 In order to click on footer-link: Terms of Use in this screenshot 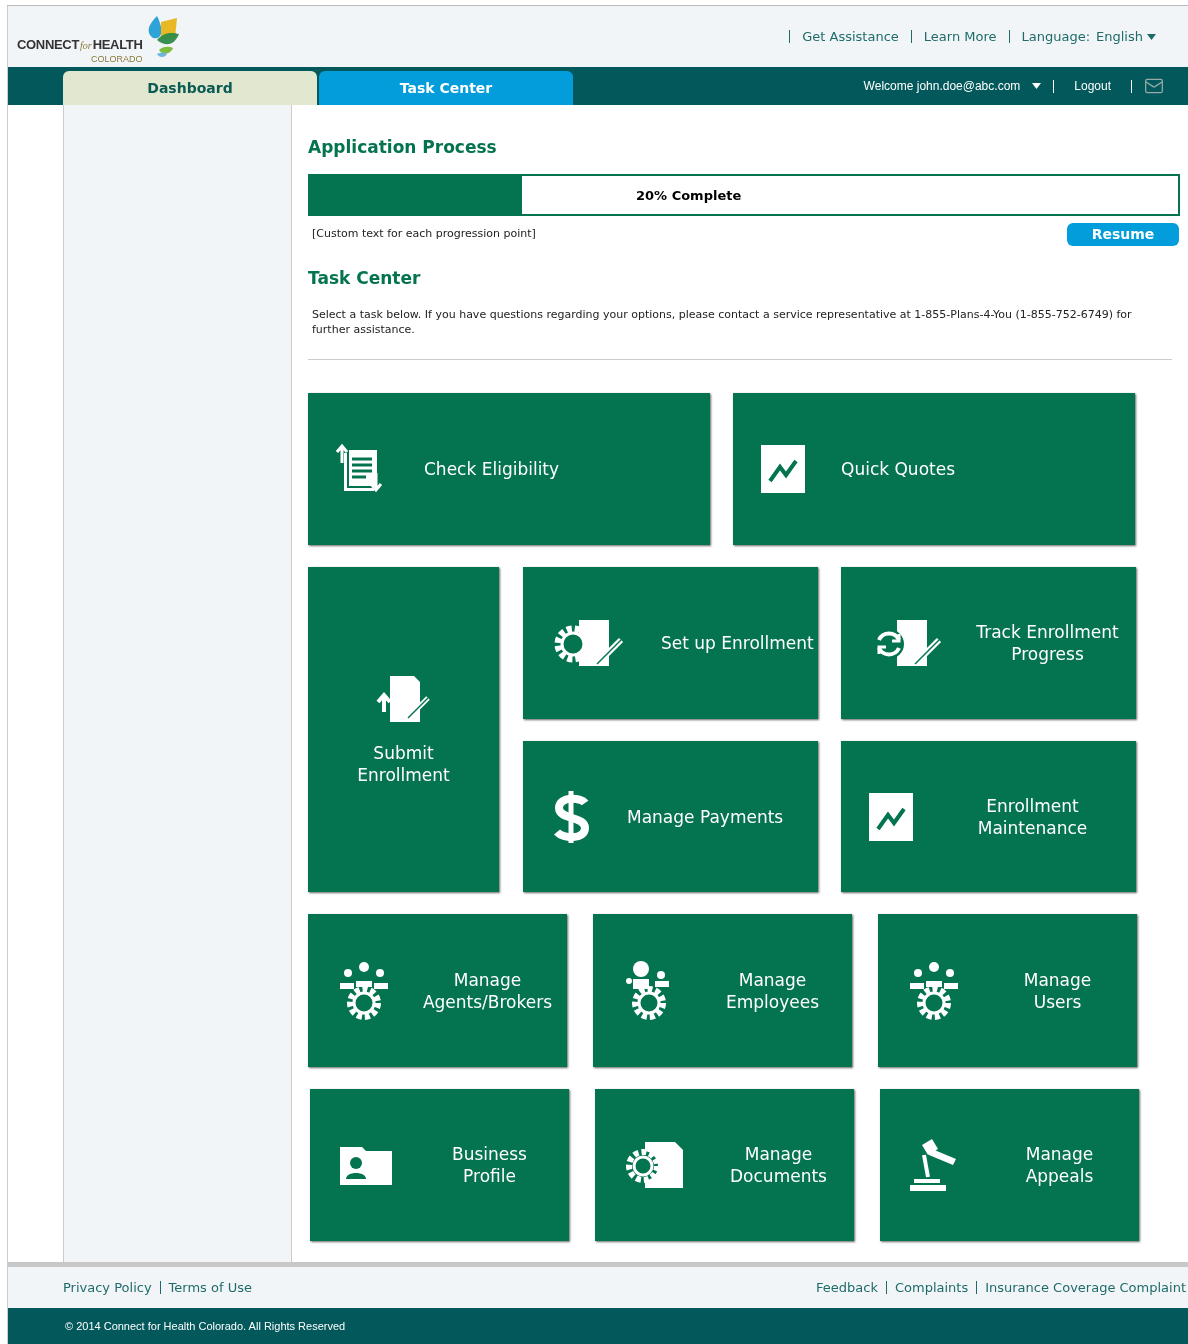, I will do `click(210, 1287)`.